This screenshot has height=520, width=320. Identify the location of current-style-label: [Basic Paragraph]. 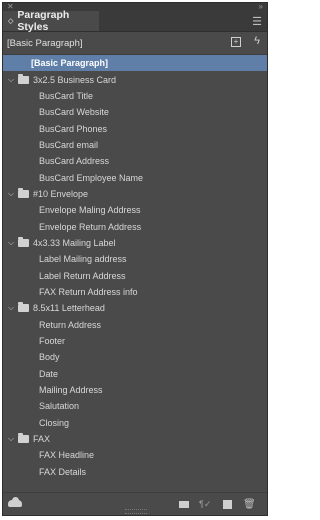
(45, 43).